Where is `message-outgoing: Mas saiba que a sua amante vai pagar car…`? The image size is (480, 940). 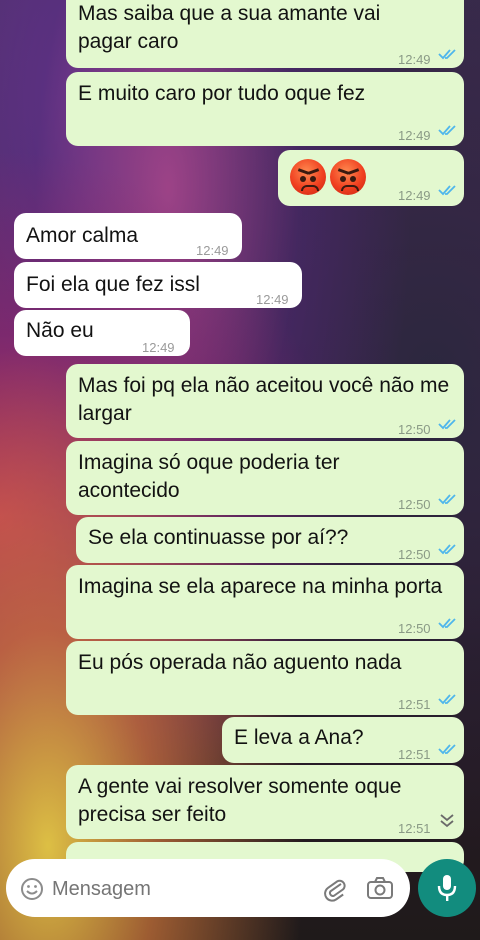 message-outgoing: Mas saiba que a sua amante vai pagar car… is located at coordinates (265, 34).